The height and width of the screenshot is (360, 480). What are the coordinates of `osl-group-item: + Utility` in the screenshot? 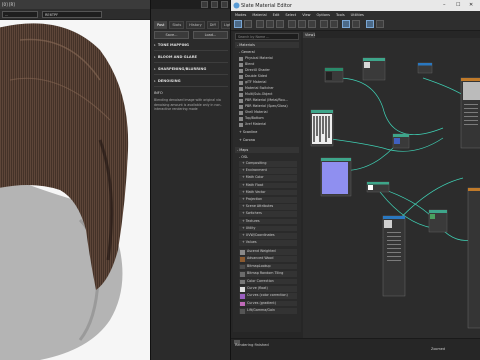 It's located at (268, 229).